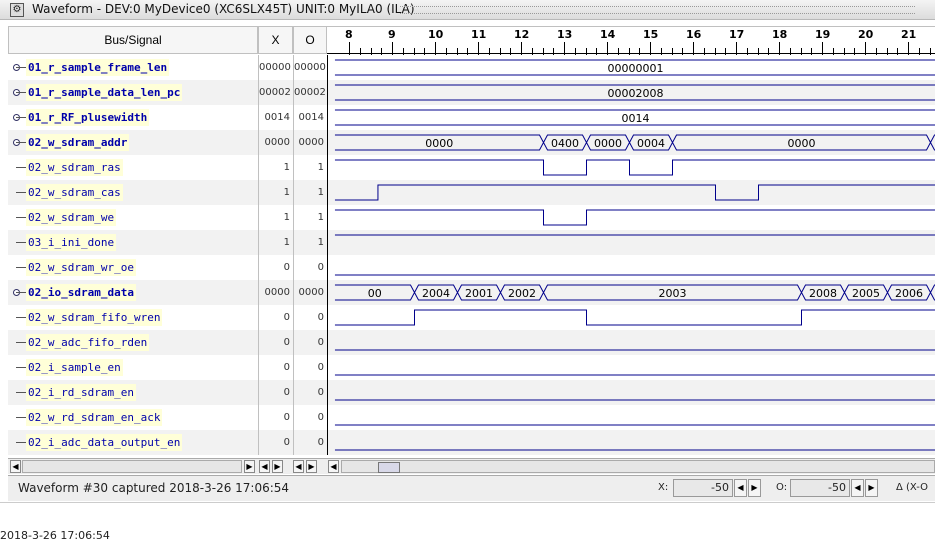 Image resolution: width=935 pixels, height=542 pixels. What do you see at coordinates (631, 40) in the screenshot?
I see `time-ruler: 89101112131415161718192021` at bounding box center [631, 40].